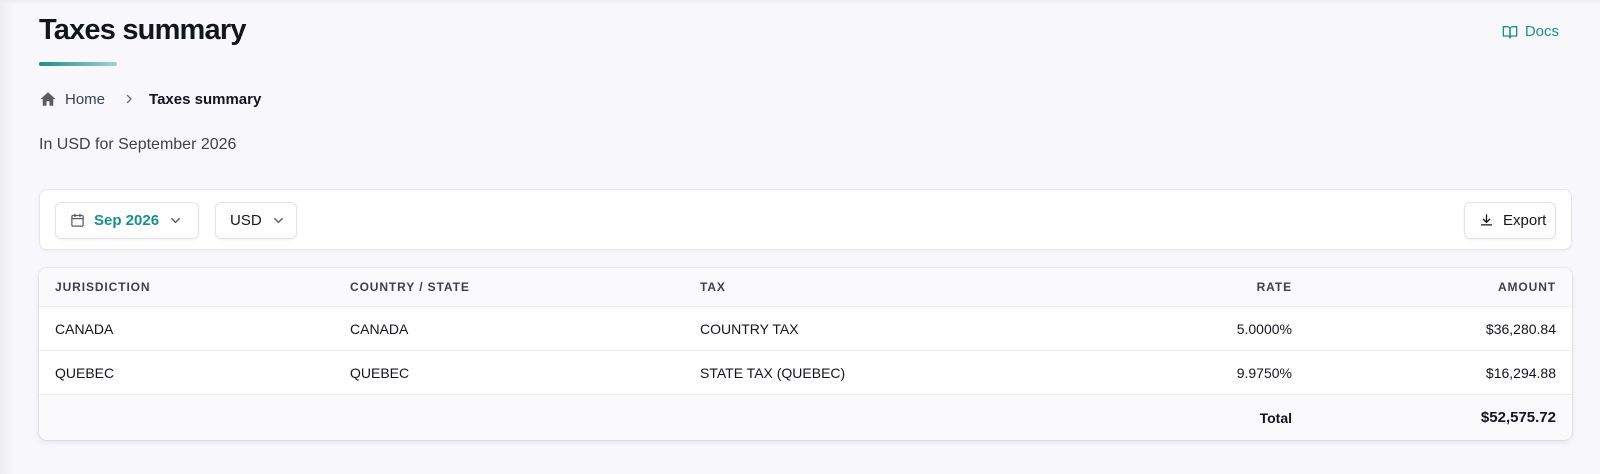 Image resolution: width=1600 pixels, height=474 pixels. I want to click on cell-amount: $36,280.84, so click(1520, 328).